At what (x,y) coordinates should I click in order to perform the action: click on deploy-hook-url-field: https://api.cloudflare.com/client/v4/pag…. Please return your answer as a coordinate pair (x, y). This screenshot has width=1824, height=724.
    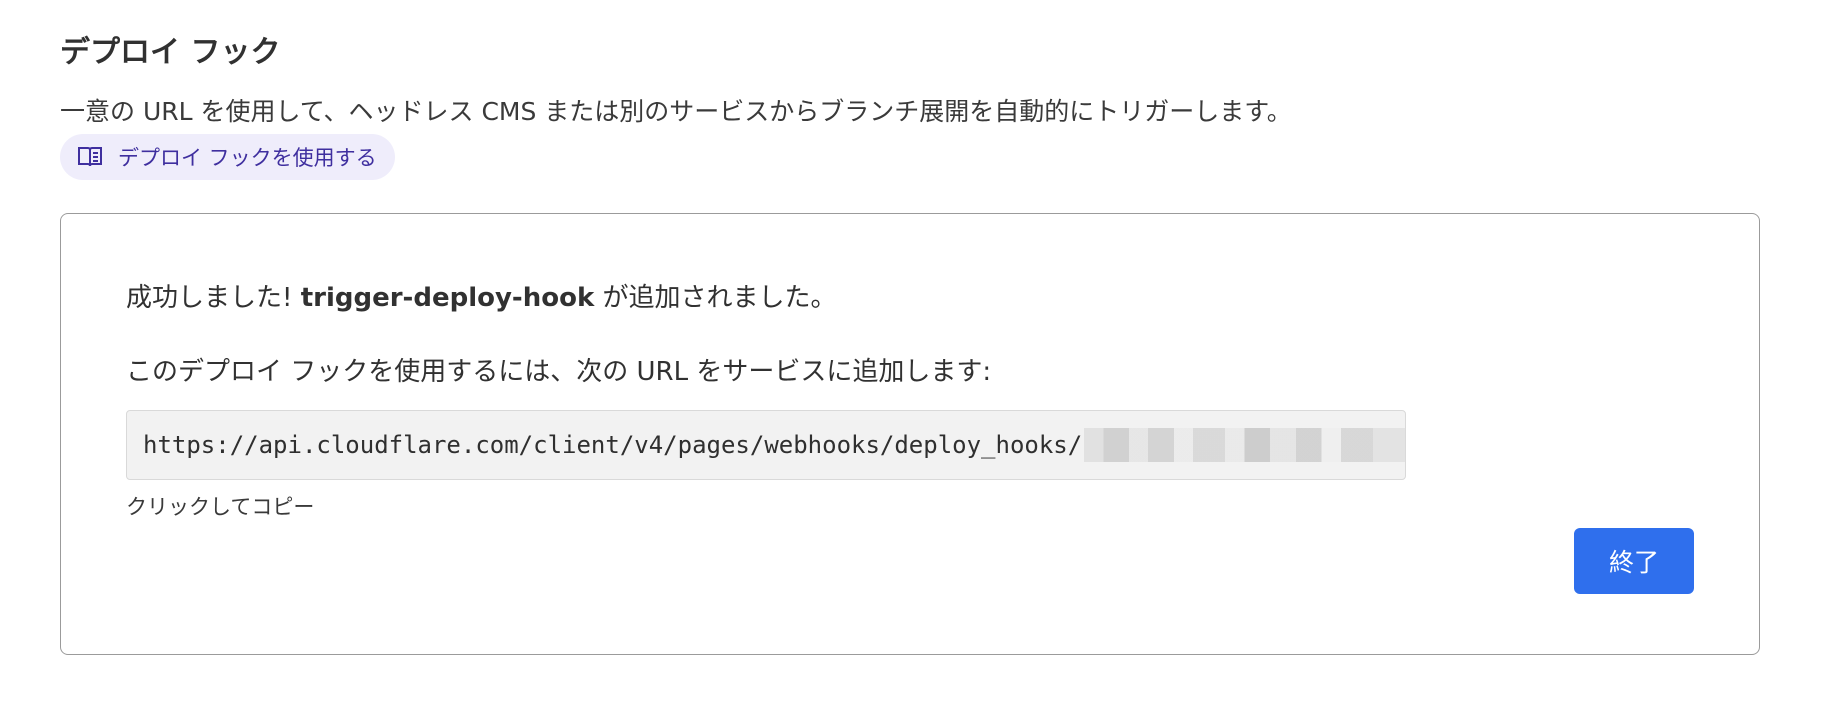
    Looking at the image, I should click on (766, 445).